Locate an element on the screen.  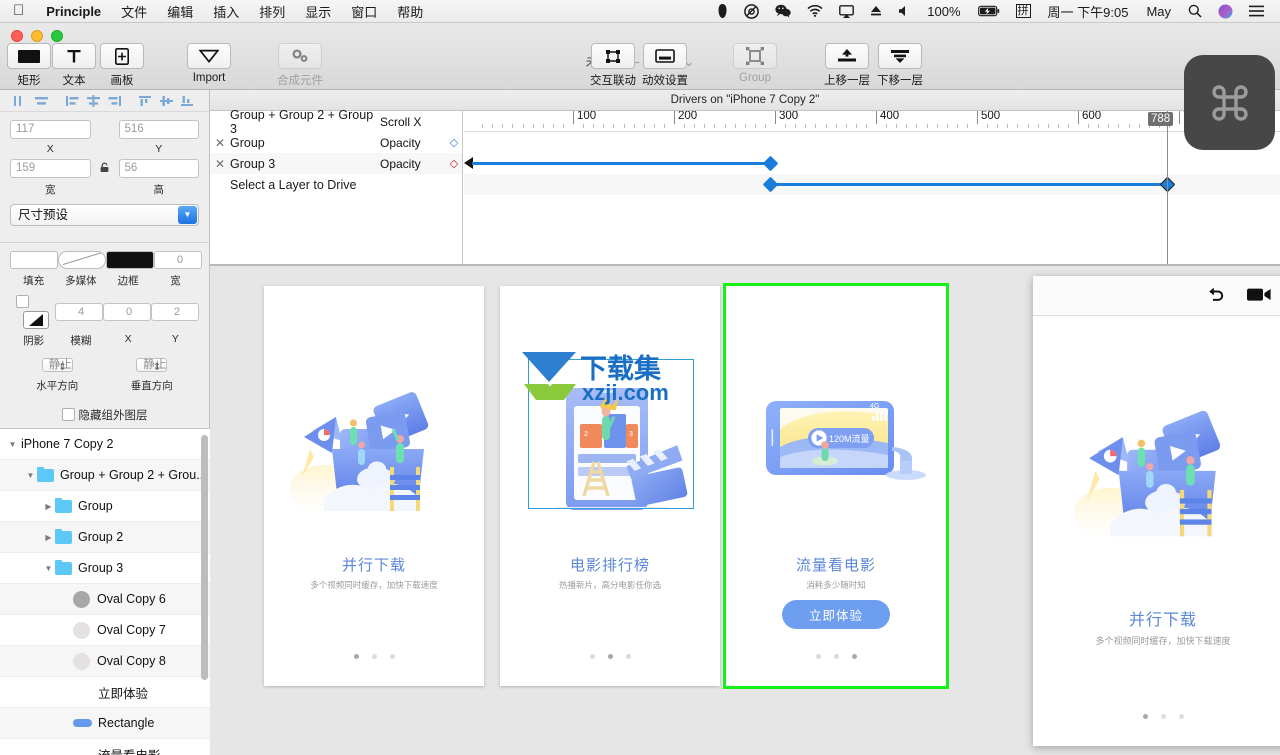
menu-item-insert: 插入 is located at coordinates (226, 11).